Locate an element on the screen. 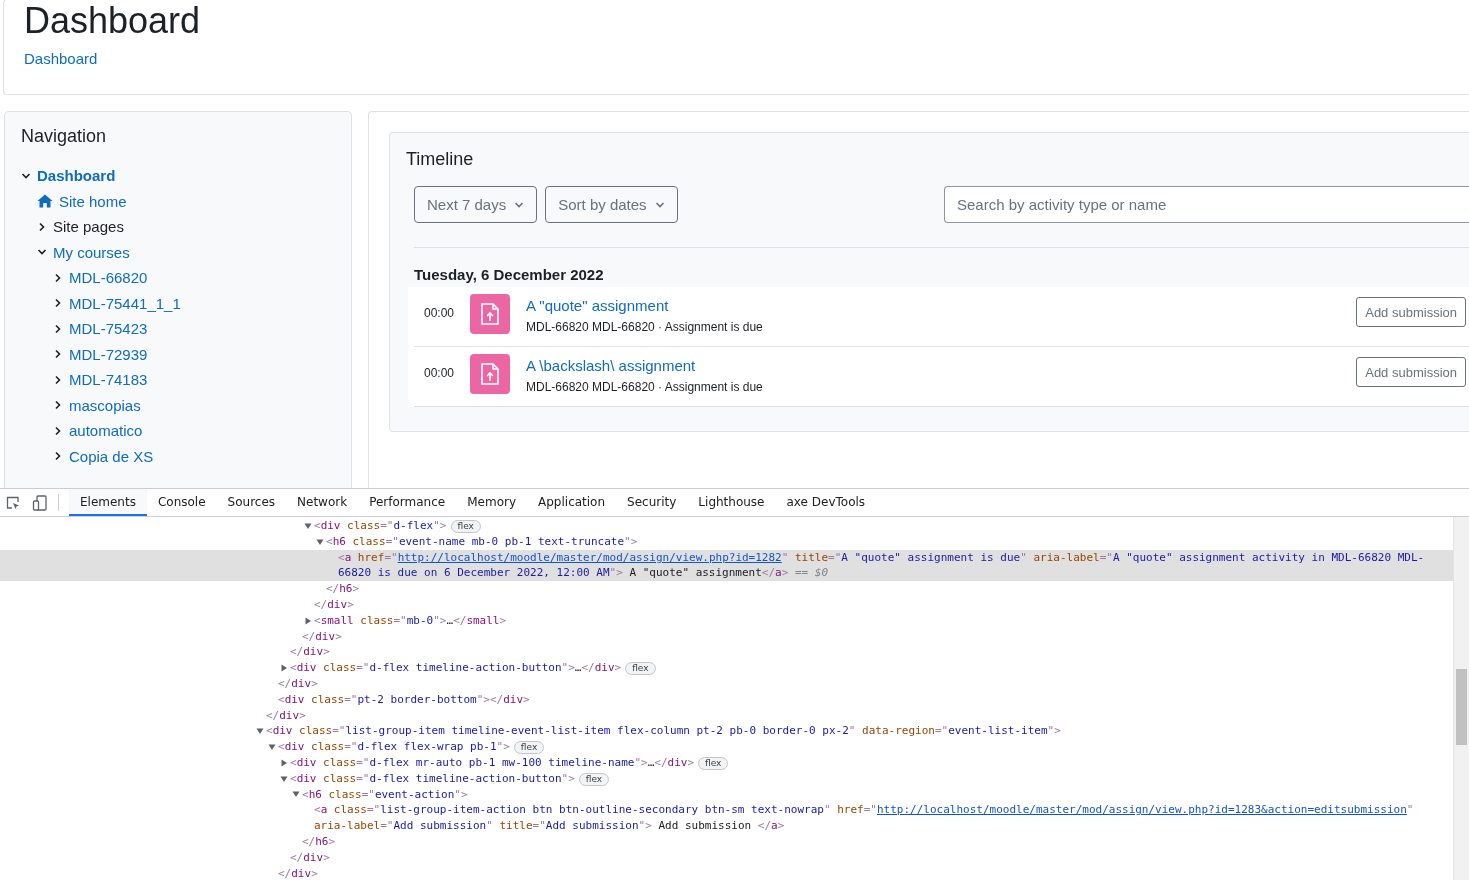 The image size is (1469, 880). filter-dropdown: Sort by dates is located at coordinates (611, 204).